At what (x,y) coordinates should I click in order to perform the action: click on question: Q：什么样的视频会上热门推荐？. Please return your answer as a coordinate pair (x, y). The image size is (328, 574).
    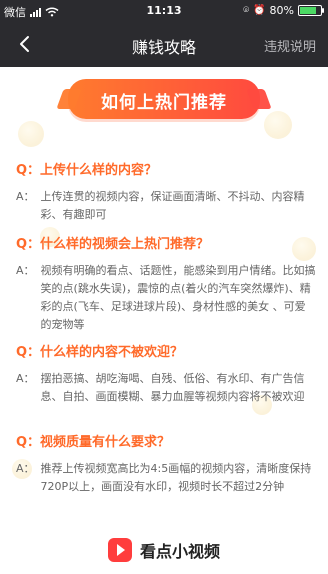
    Looking at the image, I should click on (113, 244).